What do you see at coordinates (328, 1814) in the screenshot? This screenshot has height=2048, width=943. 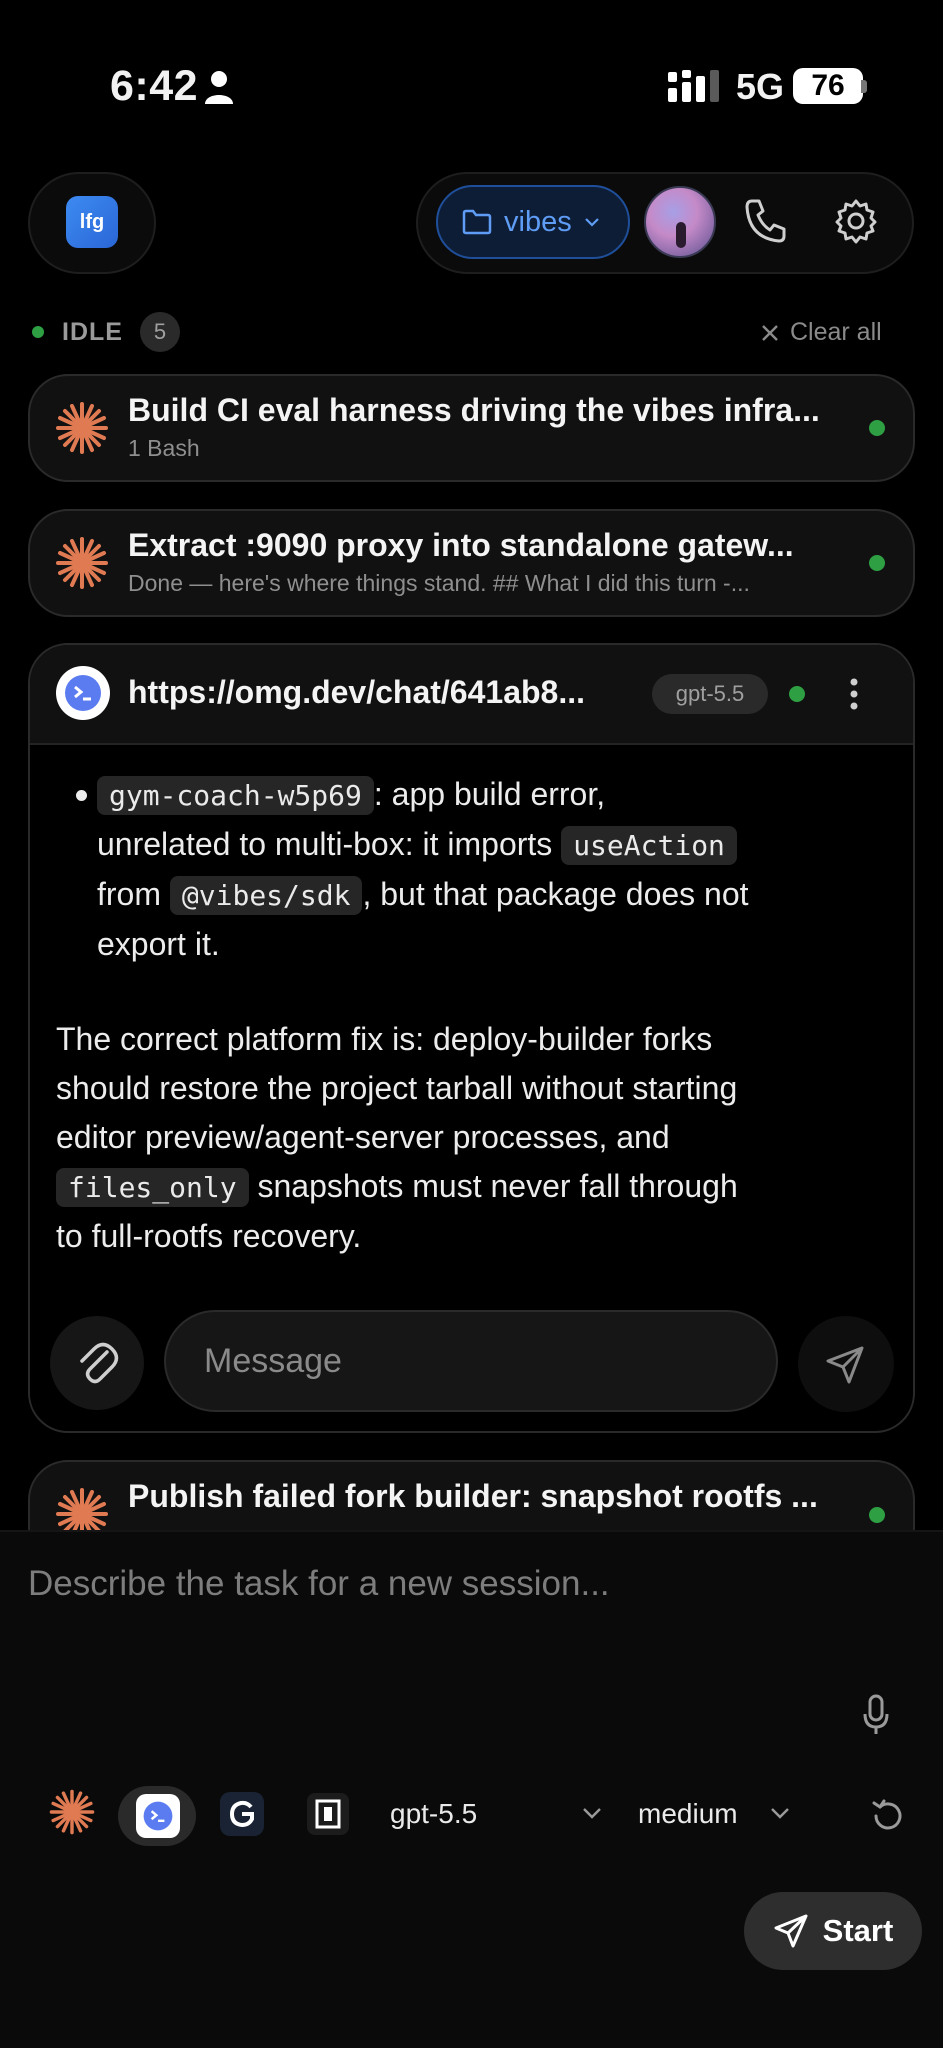 I see `cursor-agent-icon` at bounding box center [328, 1814].